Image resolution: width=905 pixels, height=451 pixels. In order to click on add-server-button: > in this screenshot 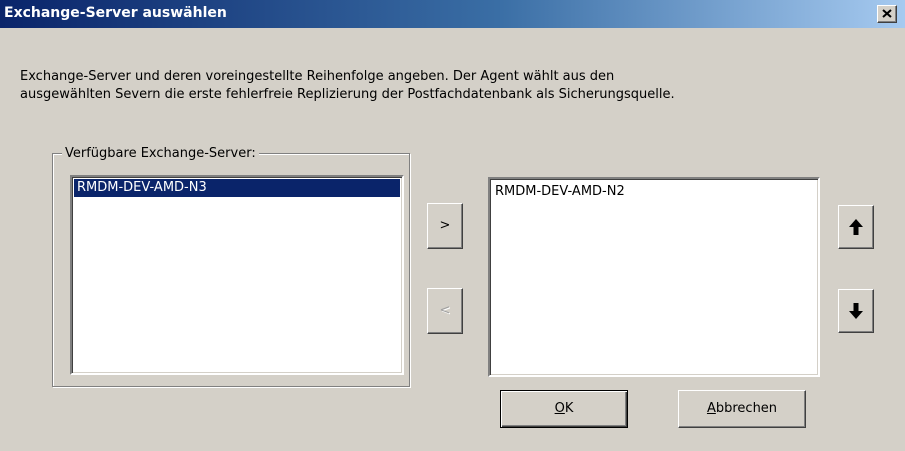, I will do `click(445, 226)`.